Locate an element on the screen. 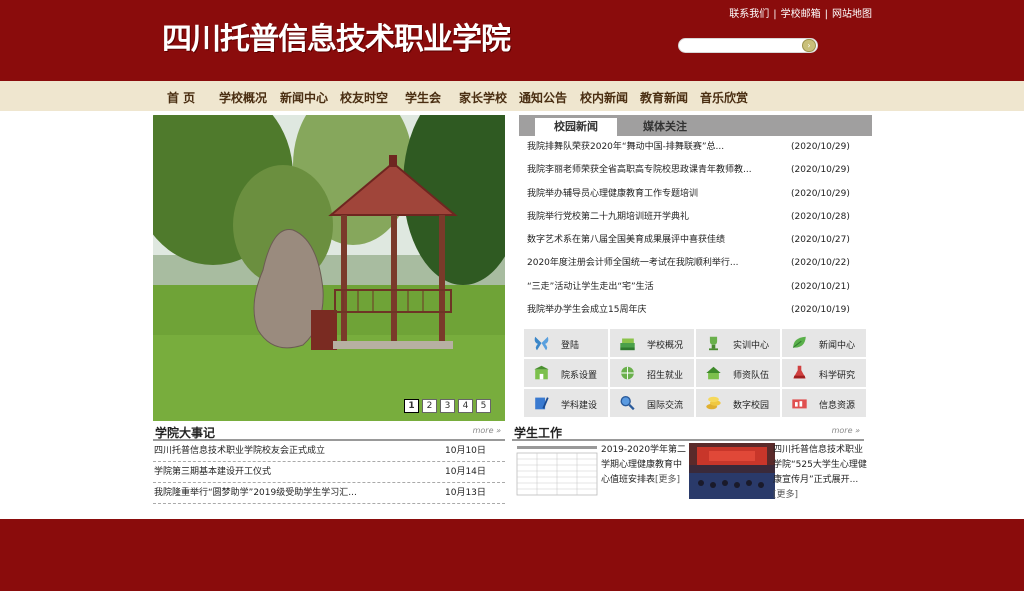 This screenshot has height=591, width=1024. quick-link-disciplines: 学科建设 is located at coordinates (566, 403).